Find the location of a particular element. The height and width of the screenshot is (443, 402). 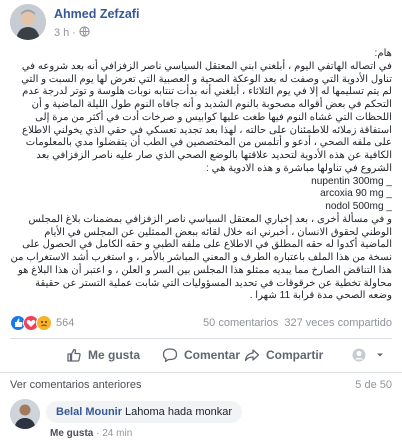

commenter-avatar is located at coordinates (25, 414).